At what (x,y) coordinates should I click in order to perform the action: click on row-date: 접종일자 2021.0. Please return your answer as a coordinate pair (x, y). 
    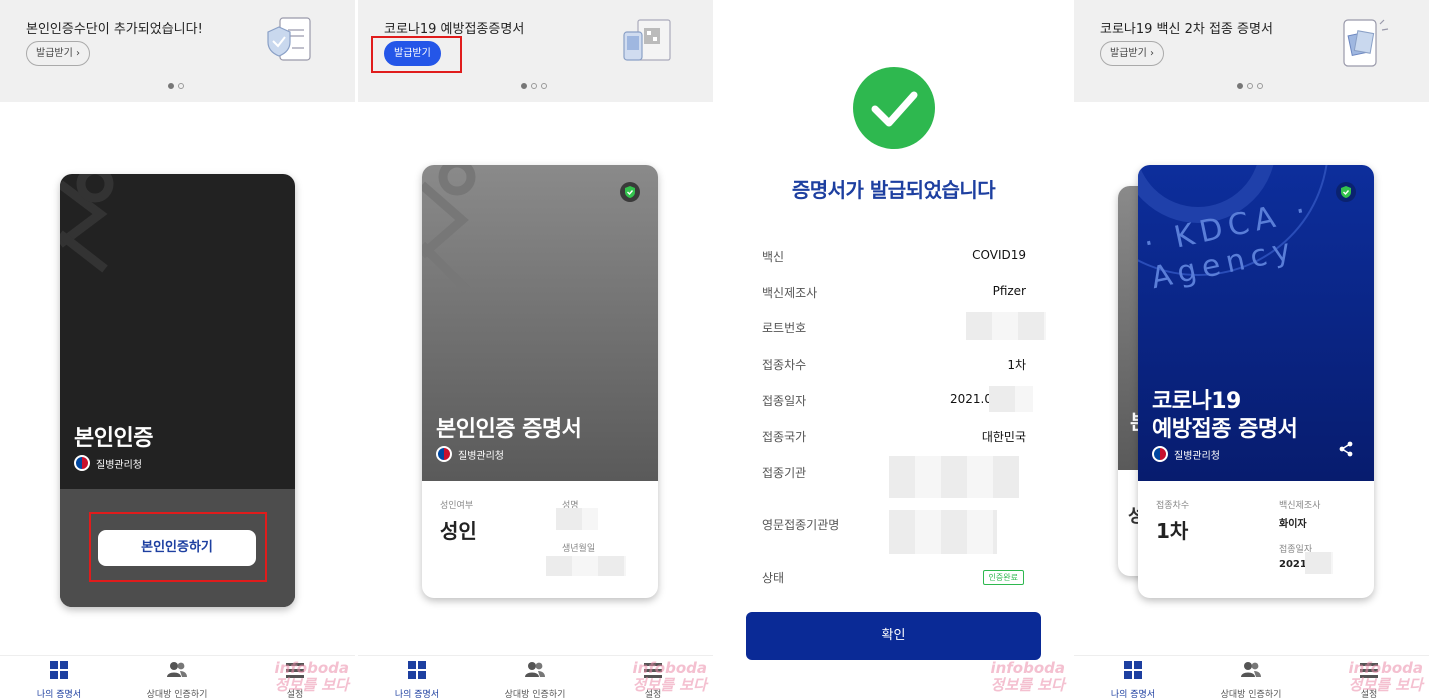
    Looking at the image, I should click on (902, 399).